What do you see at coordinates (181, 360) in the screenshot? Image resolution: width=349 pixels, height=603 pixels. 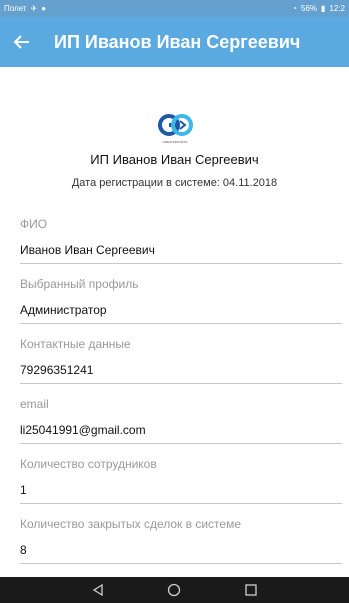 I see `field-contacts: Контактные данные 79296351241` at bounding box center [181, 360].